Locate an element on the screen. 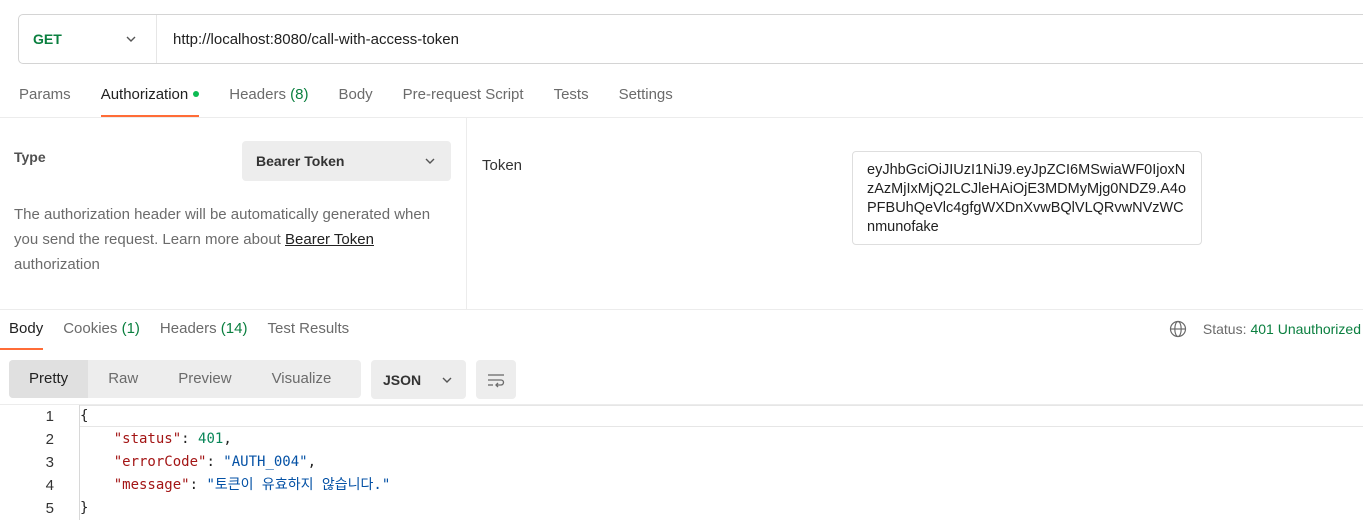 The height and width of the screenshot is (527, 1363). tab-headers-label: Headers is located at coordinates (257, 94).